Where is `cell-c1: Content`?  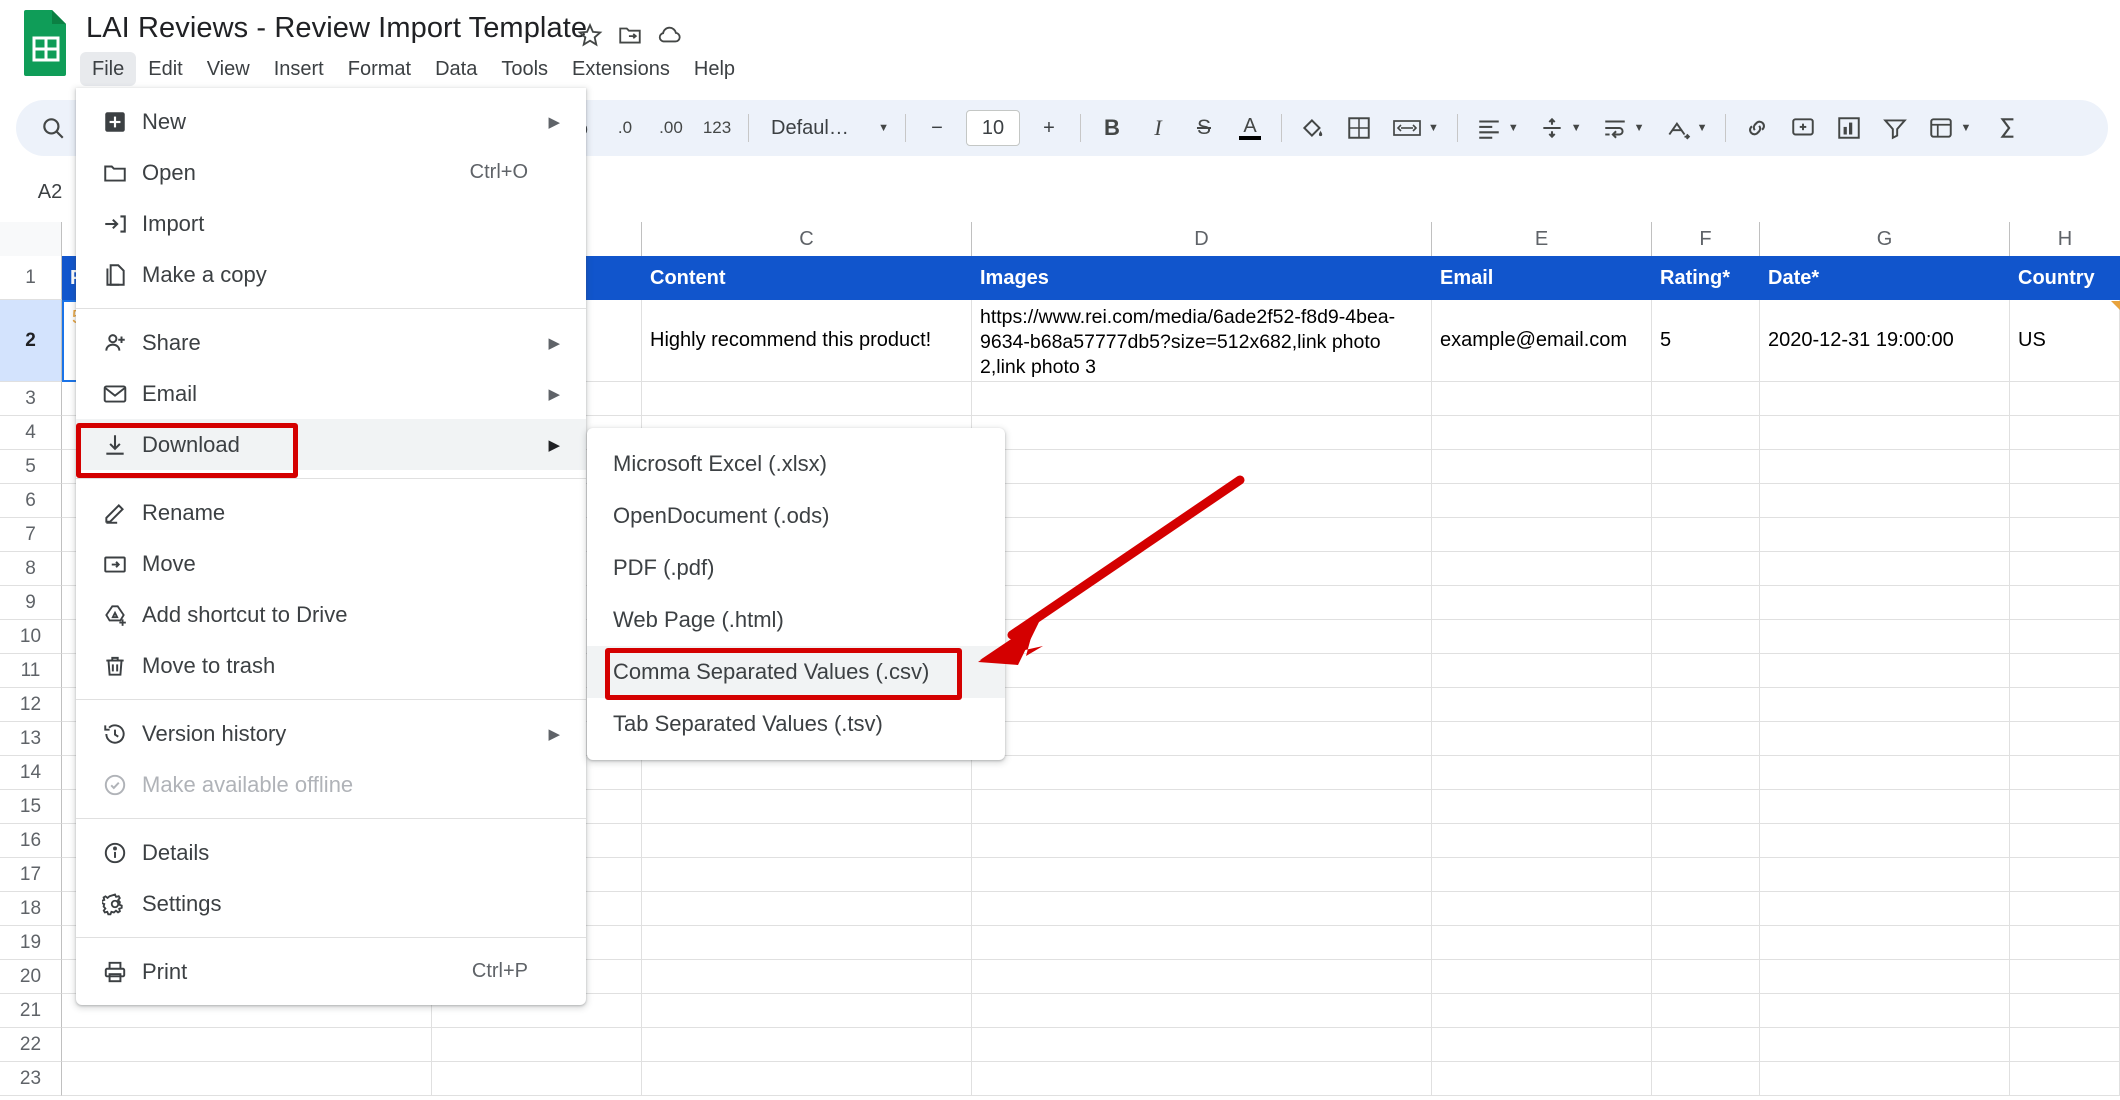
cell-c1: Content is located at coordinates (807, 278).